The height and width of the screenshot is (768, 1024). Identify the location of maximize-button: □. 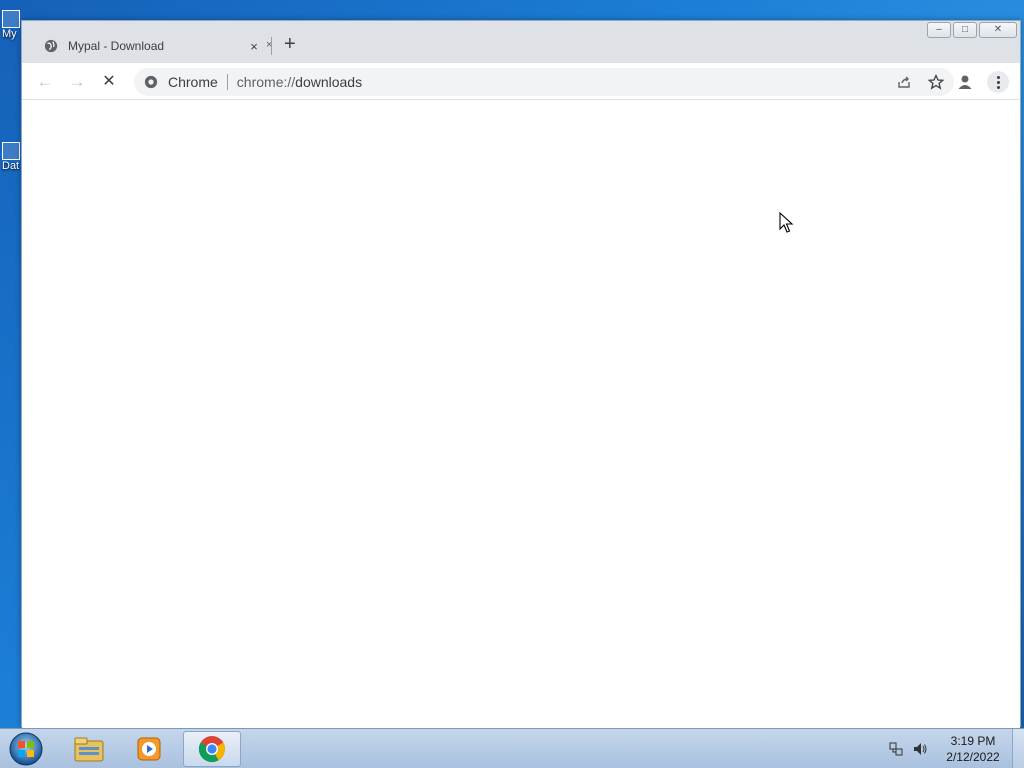
(965, 30).